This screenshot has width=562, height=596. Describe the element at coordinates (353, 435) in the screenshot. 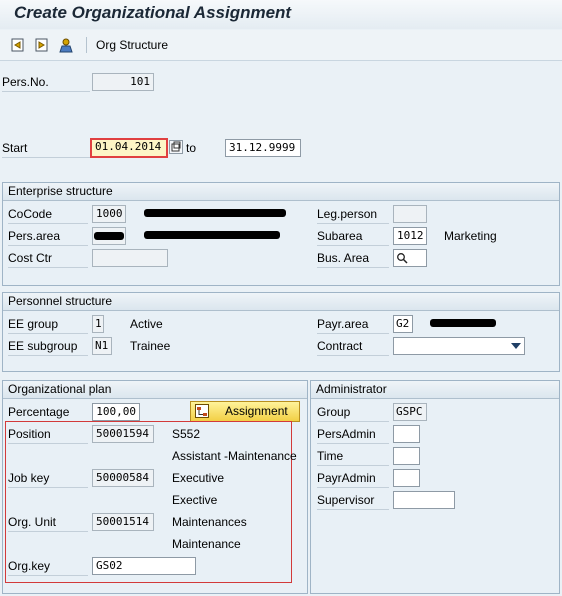

I see `pers-admin-label: PersAdmin` at that location.